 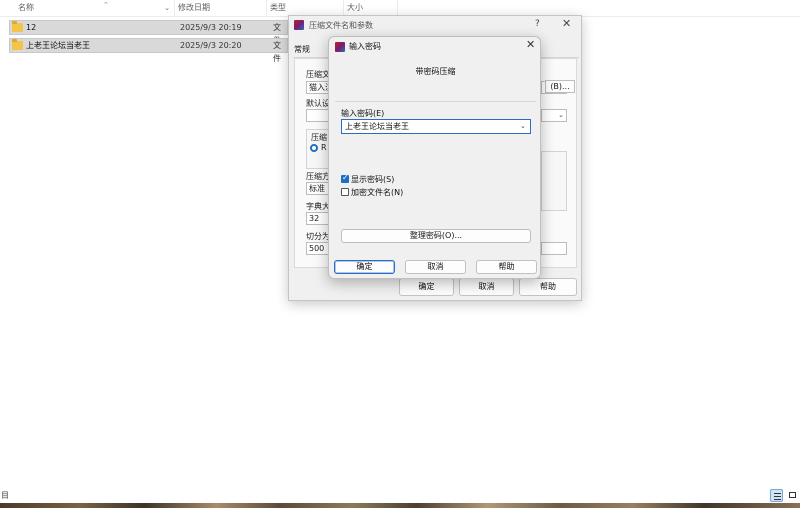 What do you see at coordinates (148, 32) in the screenshot?
I see `file-row-12: 12 2025/9/3 20:19 文件` at bounding box center [148, 32].